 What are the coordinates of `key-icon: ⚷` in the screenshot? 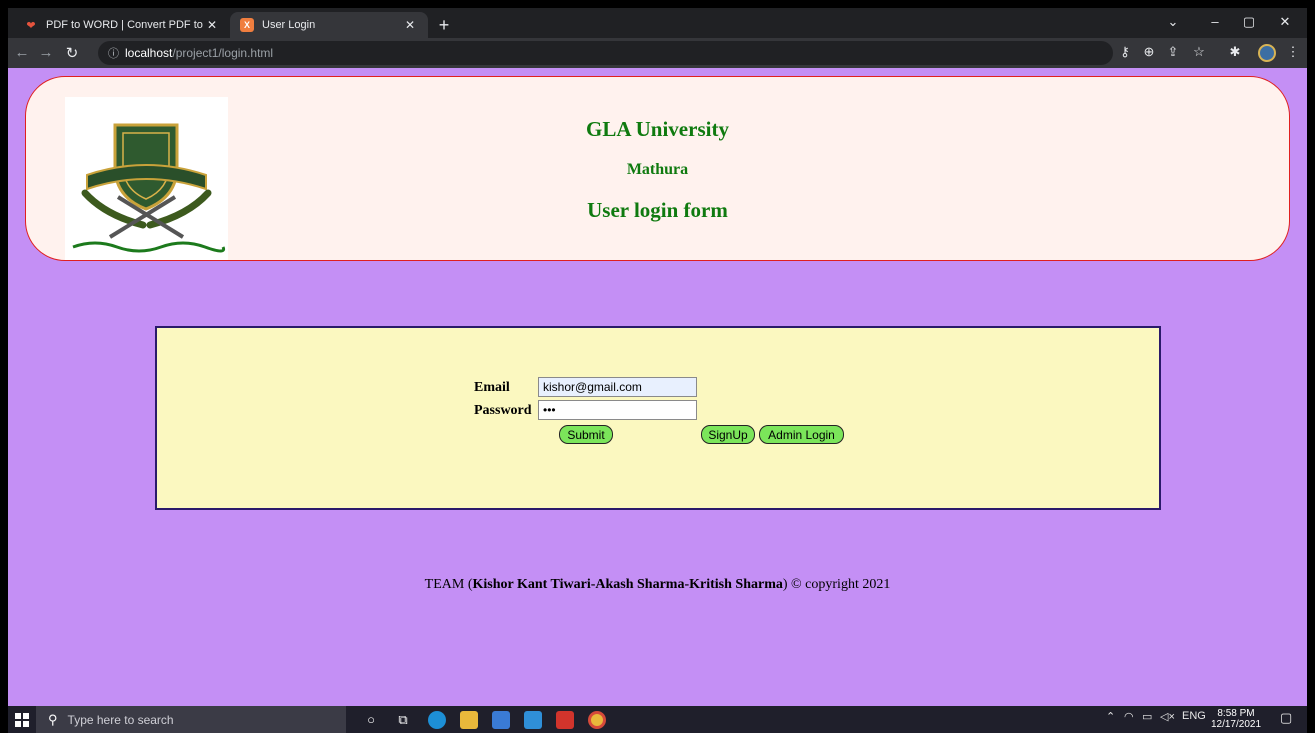 It's located at (1125, 52).